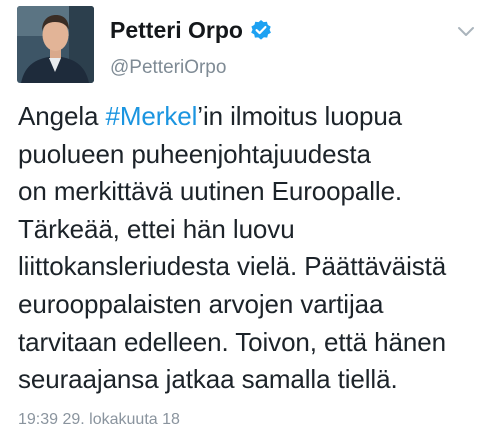 The image size is (499, 442). I want to click on tweet-line: liittokansleriudesta vielä. Päättäväistä, so click(232, 266).